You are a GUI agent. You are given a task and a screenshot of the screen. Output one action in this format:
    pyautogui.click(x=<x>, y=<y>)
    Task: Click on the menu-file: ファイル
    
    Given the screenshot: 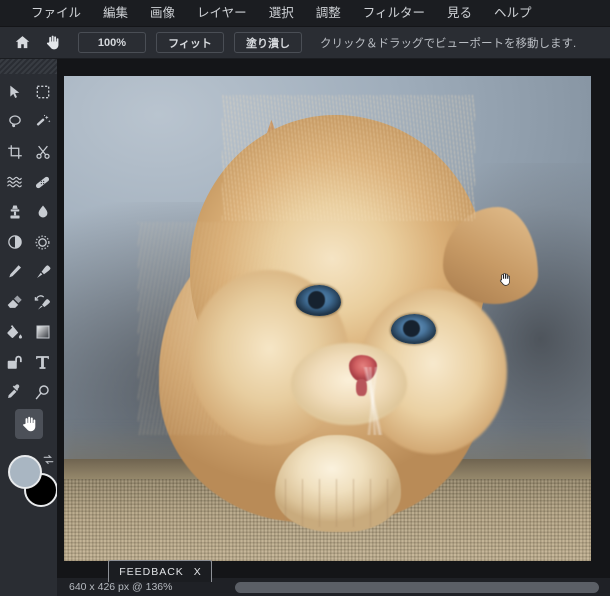 What is the action you would take?
    pyautogui.click(x=56, y=13)
    